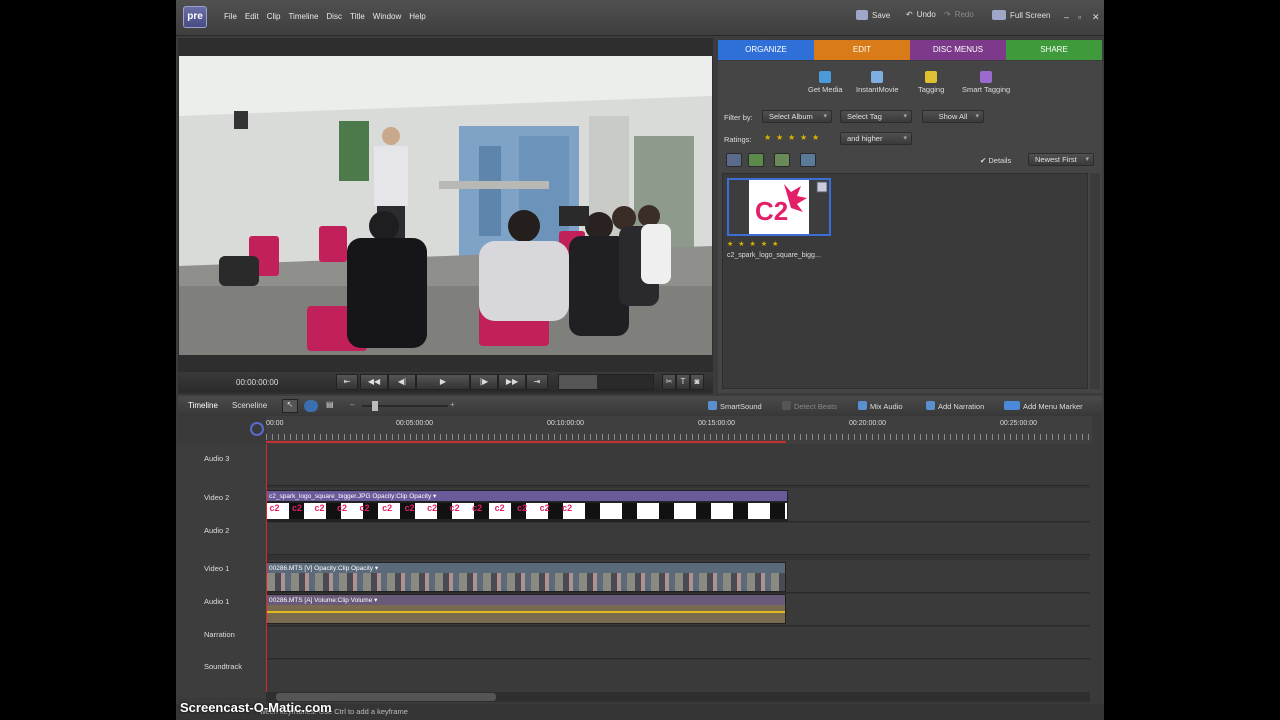  I want to click on details-checkbox: ✔ Details, so click(995, 160).